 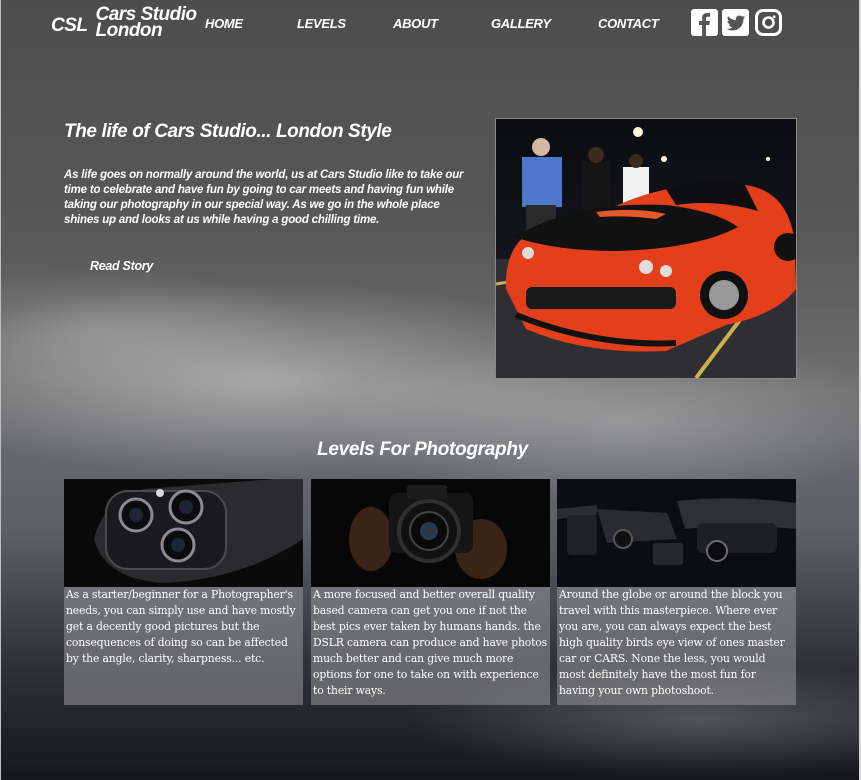 What do you see at coordinates (129, 30) in the screenshot?
I see `logo-name-line2: London` at bounding box center [129, 30].